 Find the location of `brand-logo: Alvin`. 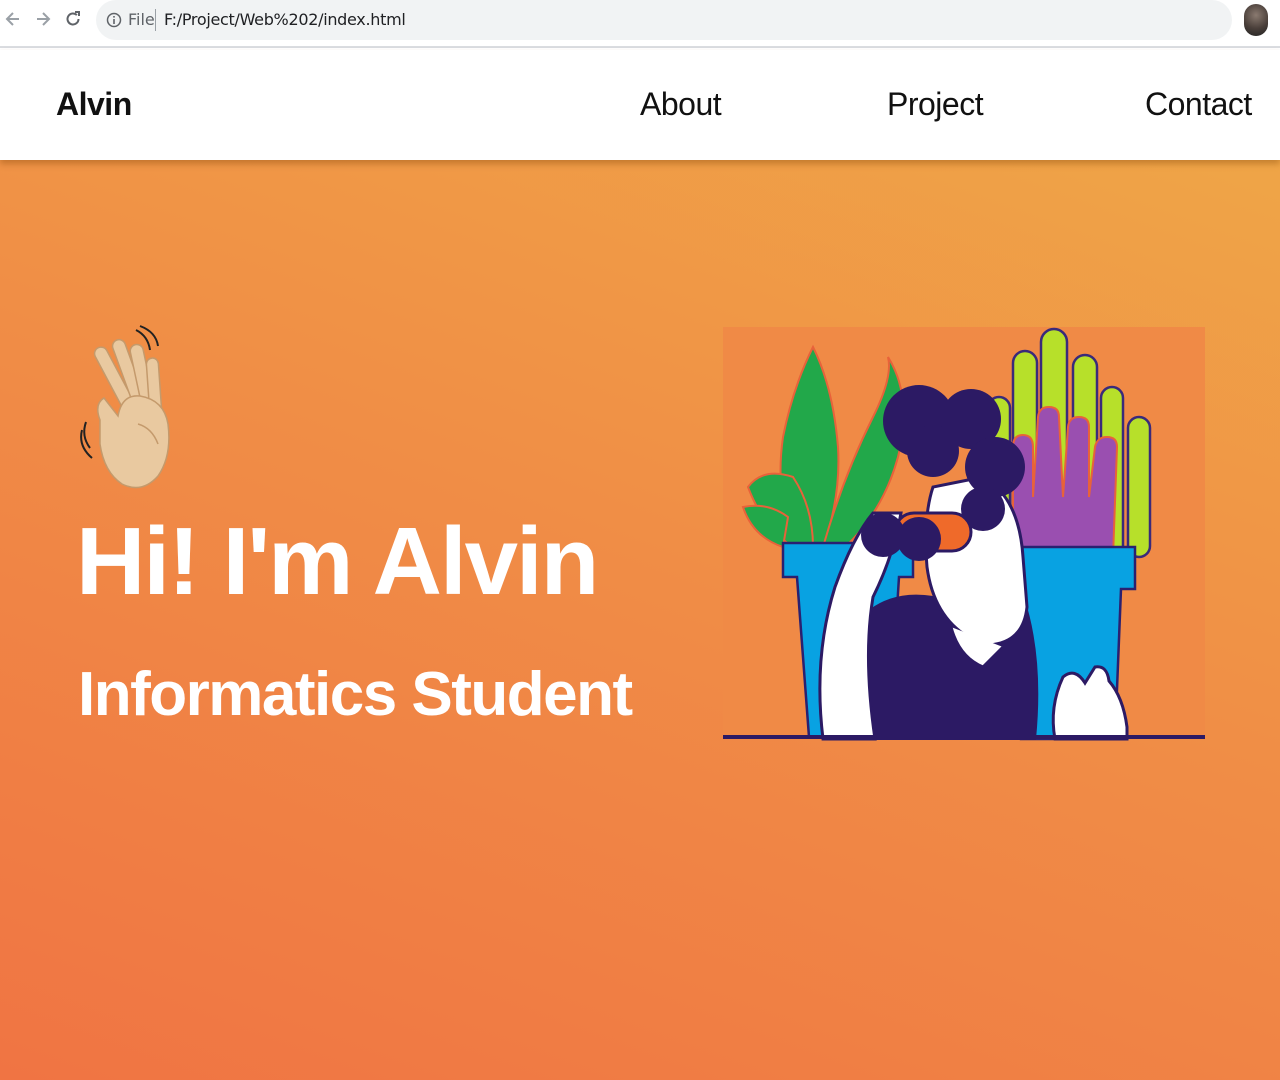

brand-logo: Alvin is located at coordinates (94, 104).